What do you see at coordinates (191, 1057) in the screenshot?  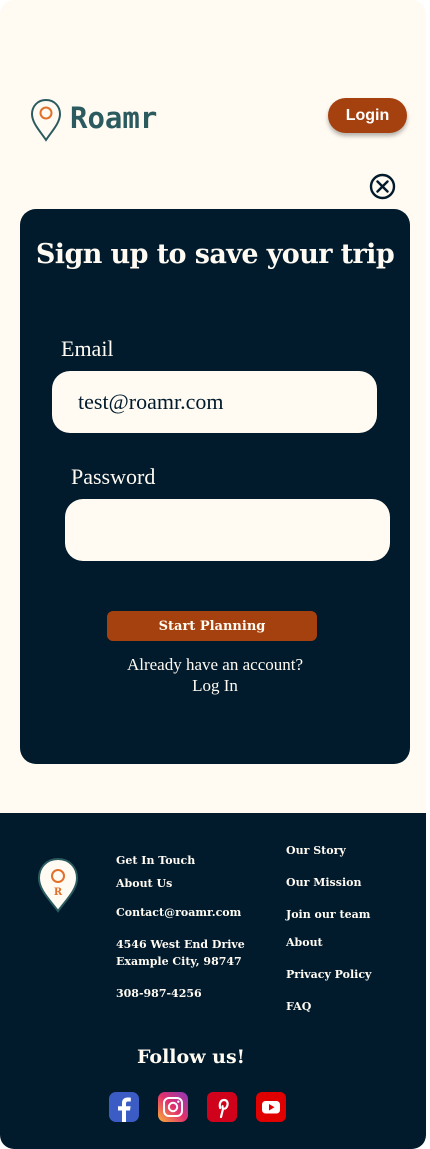 I see `follow-us-heading: Follow us!` at bounding box center [191, 1057].